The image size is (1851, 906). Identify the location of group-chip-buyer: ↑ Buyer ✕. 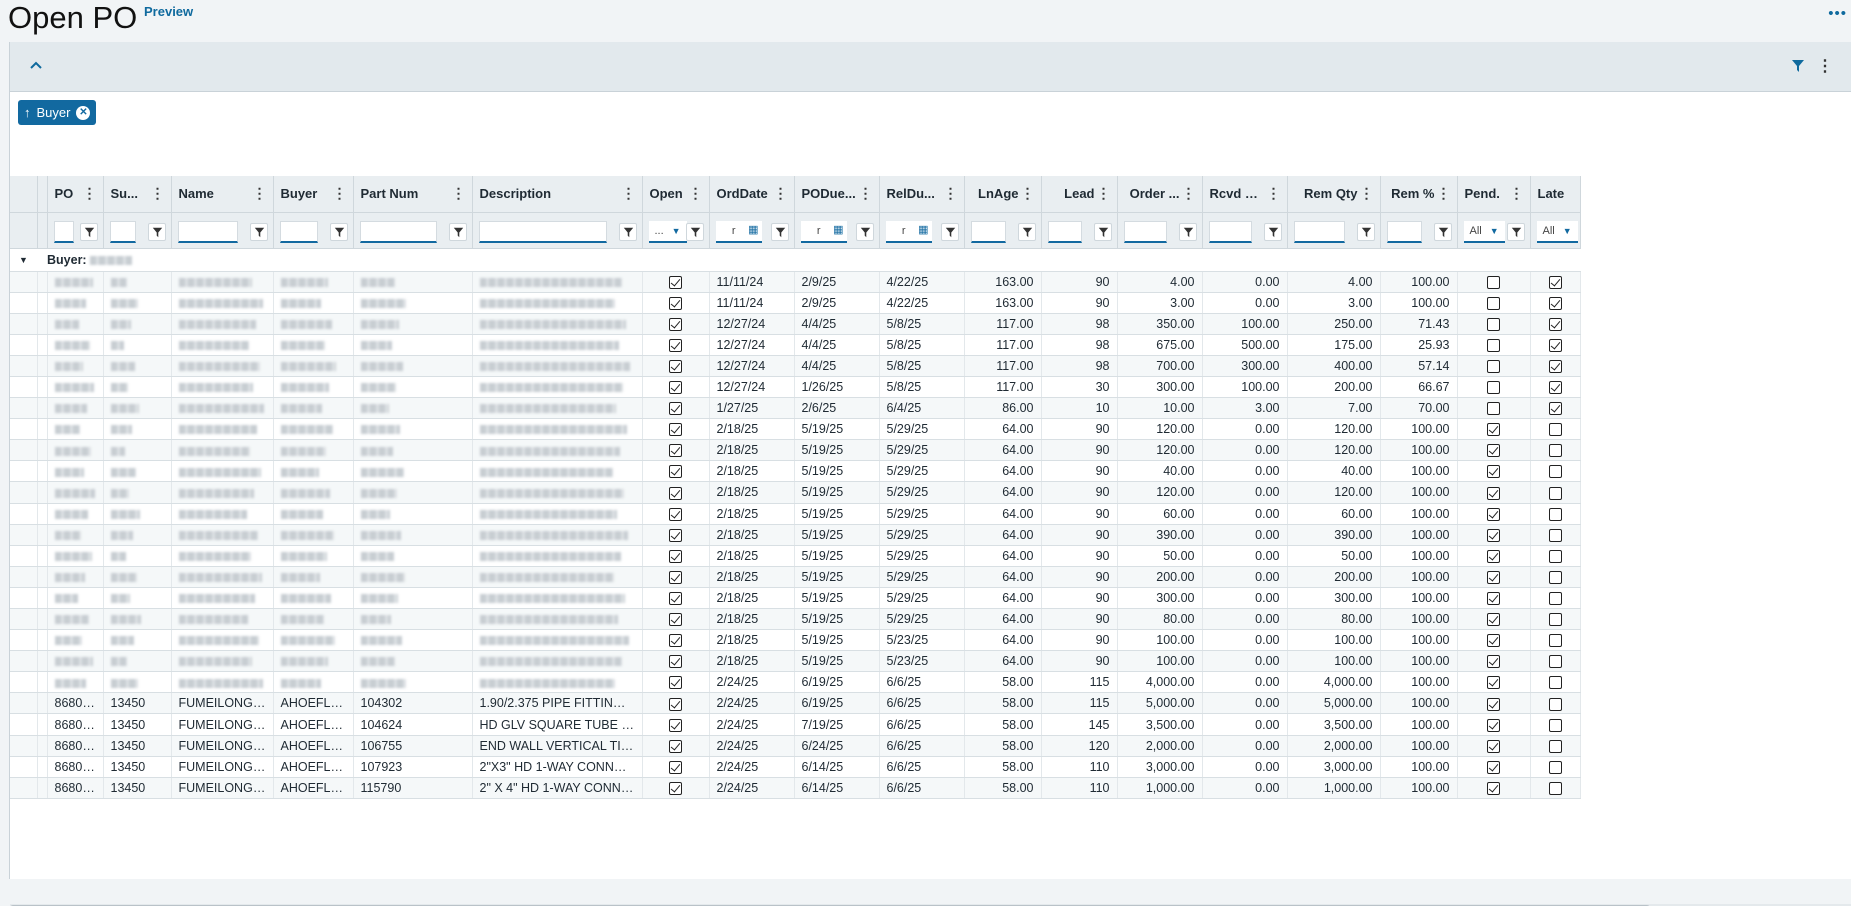
(57, 112).